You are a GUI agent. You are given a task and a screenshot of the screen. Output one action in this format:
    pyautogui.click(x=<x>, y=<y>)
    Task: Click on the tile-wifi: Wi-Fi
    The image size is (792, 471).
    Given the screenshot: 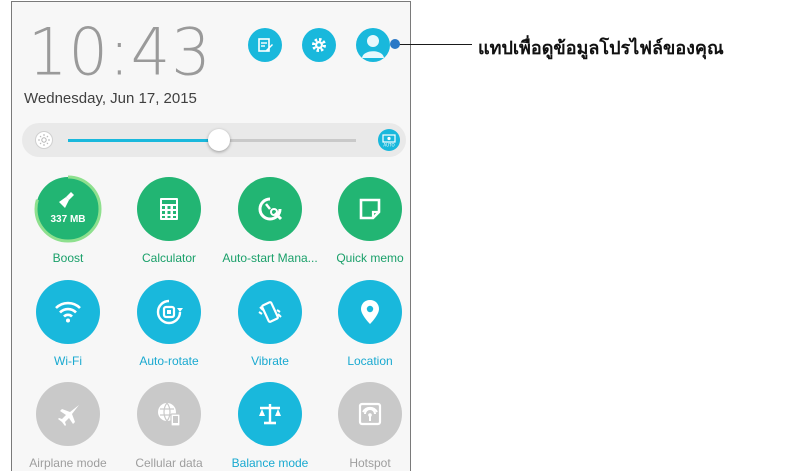 What is the action you would take?
    pyautogui.click(x=68, y=324)
    